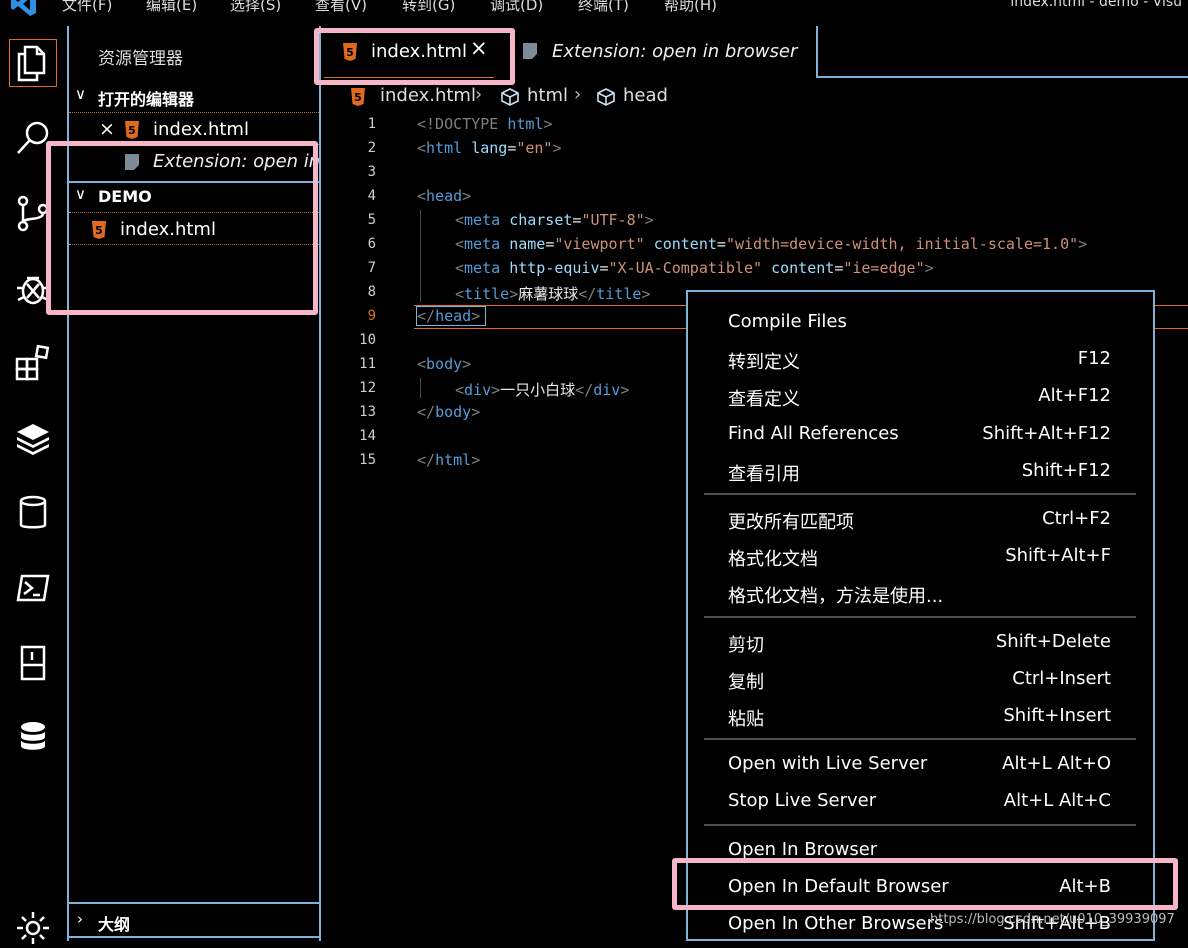  I want to click on highlight-sidebar, so click(182, 228).